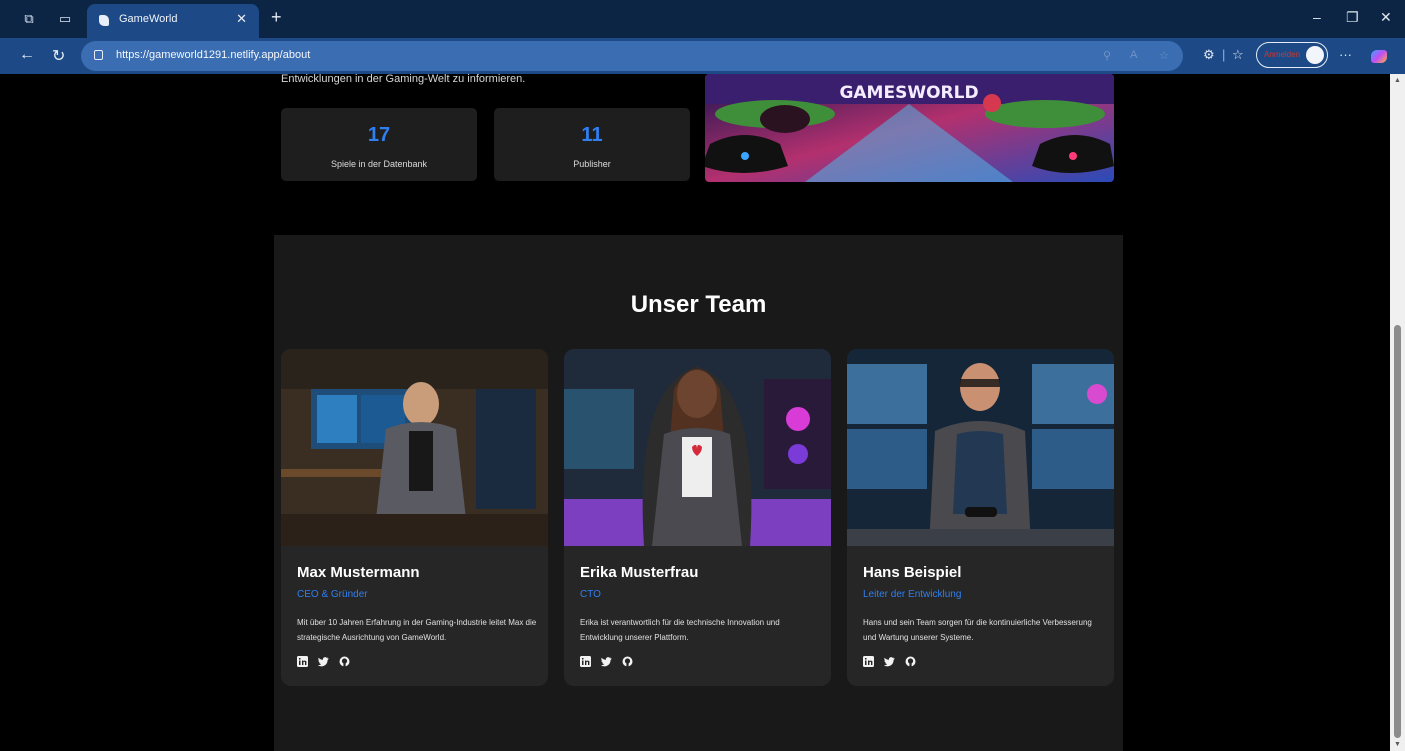  I want to click on close-tab-icon: ✕, so click(241, 19).